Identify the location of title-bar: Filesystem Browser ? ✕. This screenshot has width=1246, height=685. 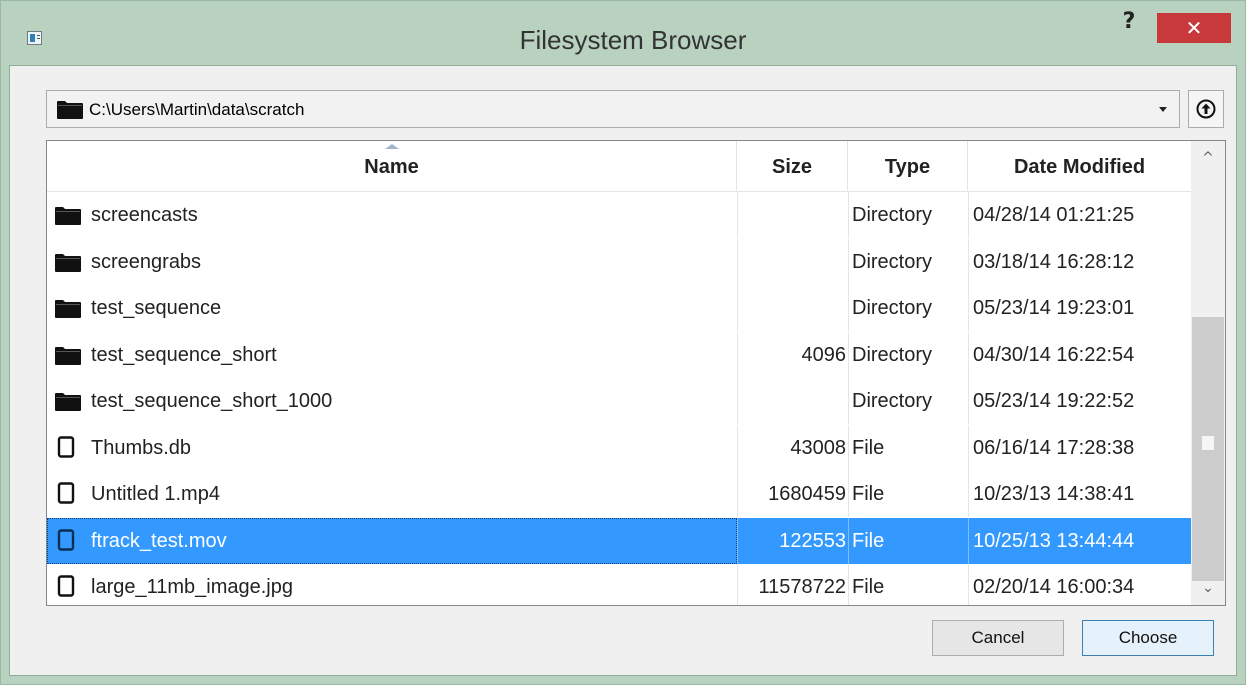
(623, 33).